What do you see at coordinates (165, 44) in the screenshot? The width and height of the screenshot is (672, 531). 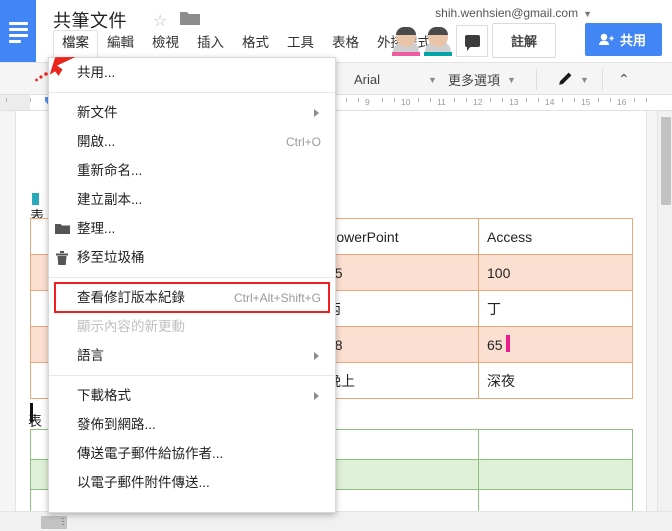 I see `menu-item-2: 檢視` at bounding box center [165, 44].